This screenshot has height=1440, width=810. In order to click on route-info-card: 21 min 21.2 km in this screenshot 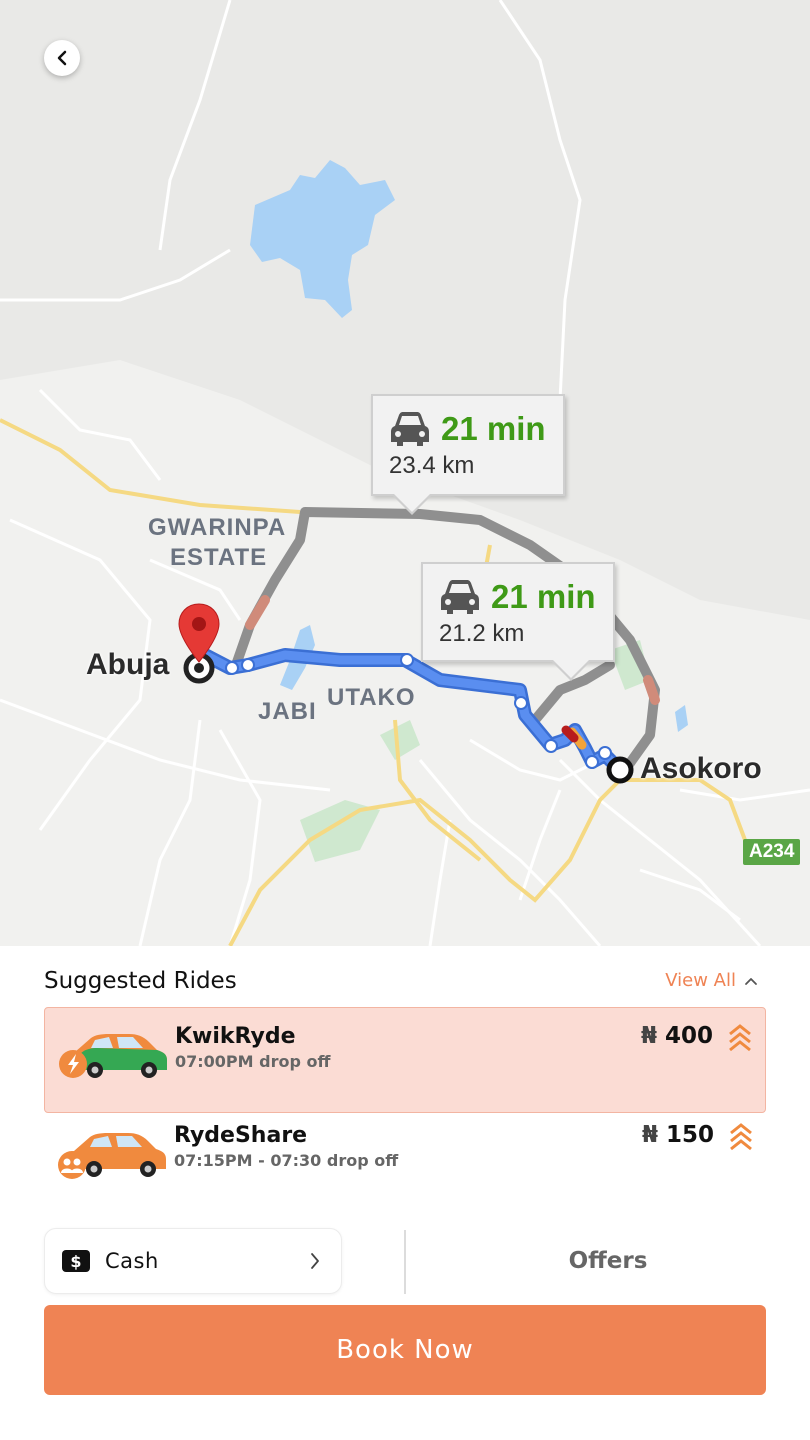, I will do `click(518, 621)`.